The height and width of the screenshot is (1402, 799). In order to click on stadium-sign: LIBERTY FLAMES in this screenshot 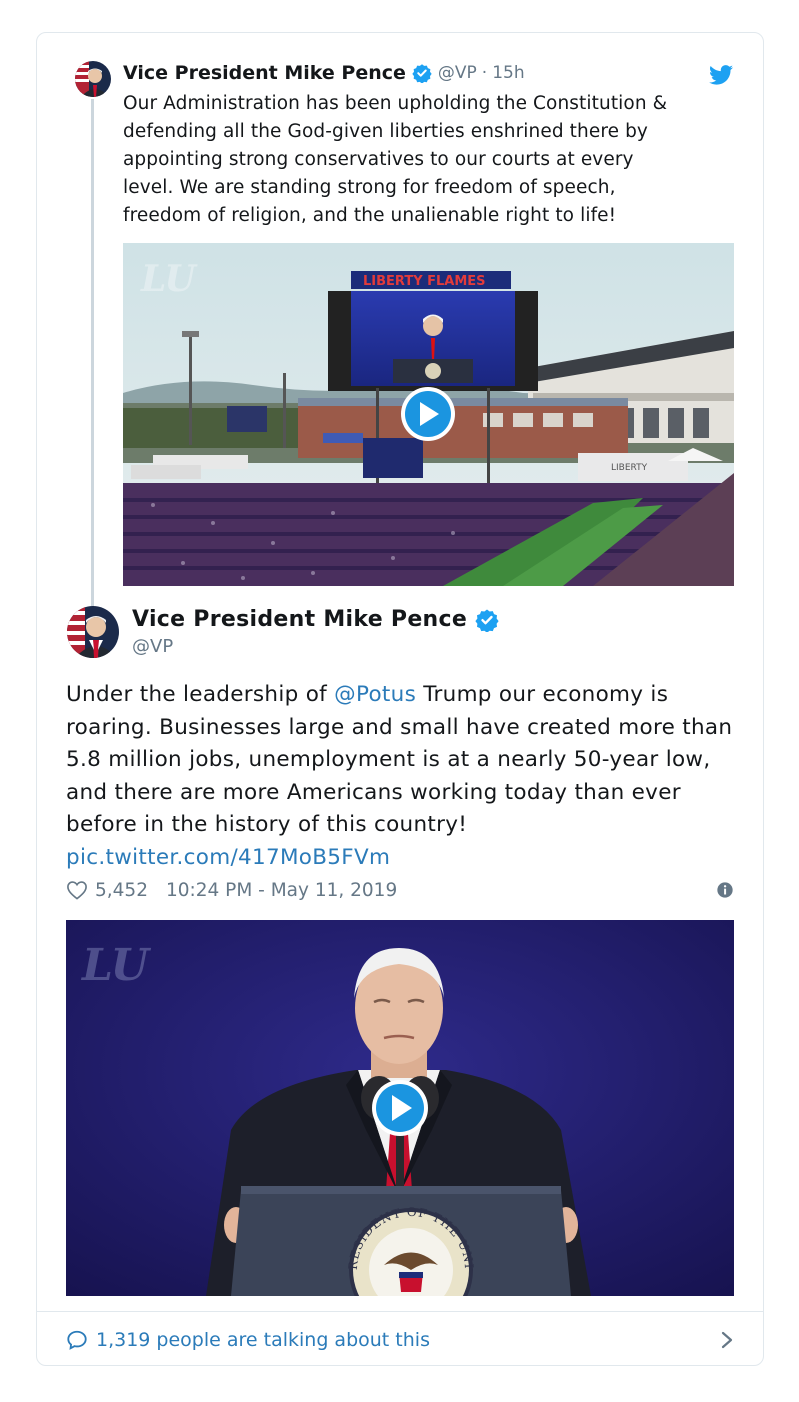, I will do `click(424, 281)`.